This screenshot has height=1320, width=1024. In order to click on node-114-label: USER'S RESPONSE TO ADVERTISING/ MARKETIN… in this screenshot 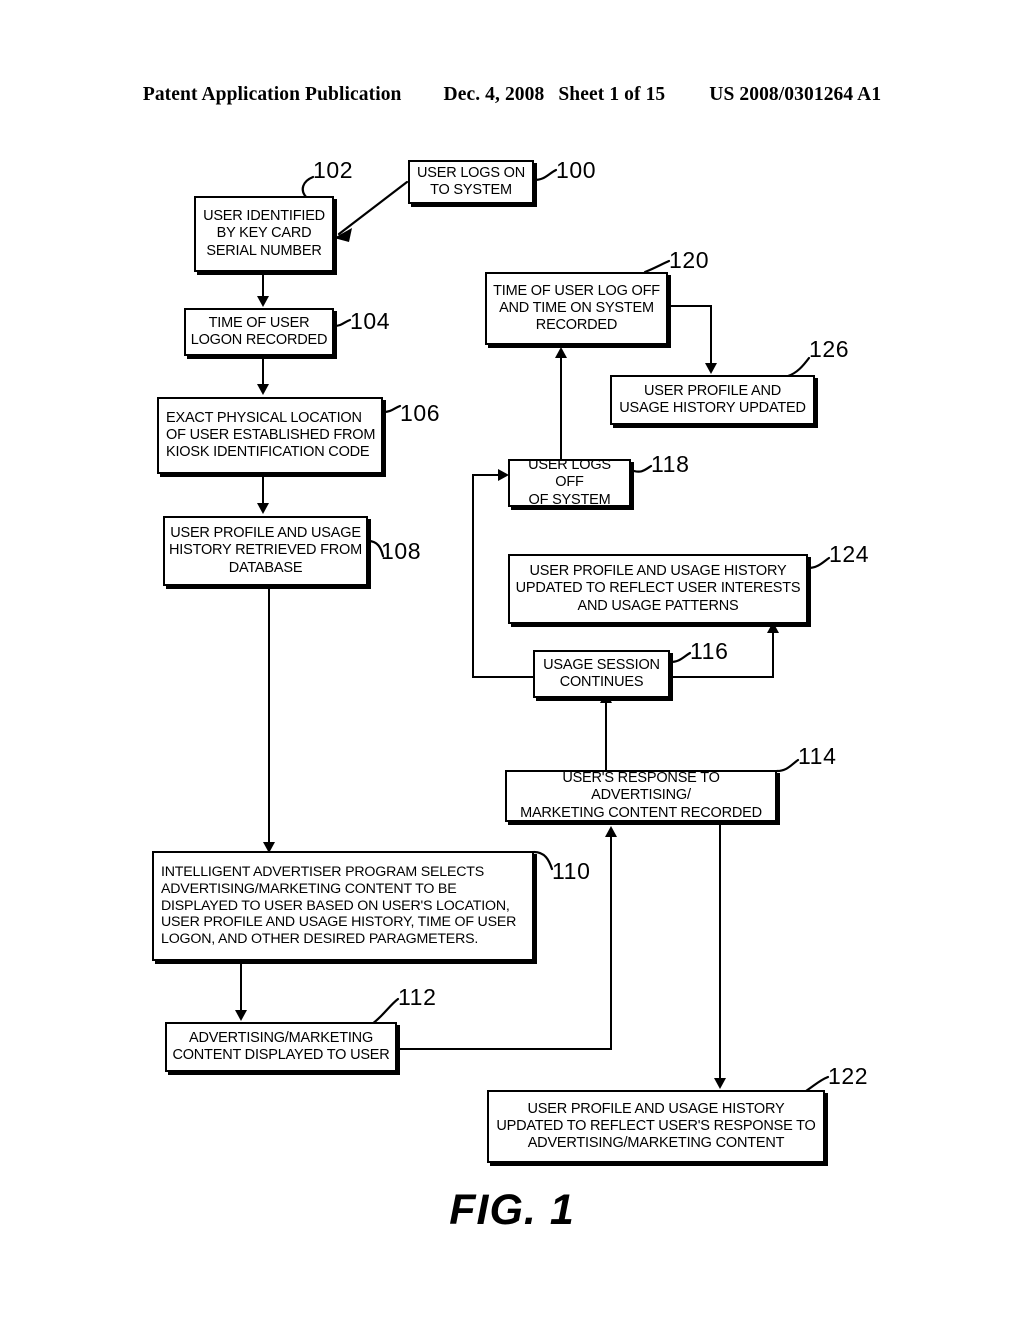, I will do `click(641, 795)`.